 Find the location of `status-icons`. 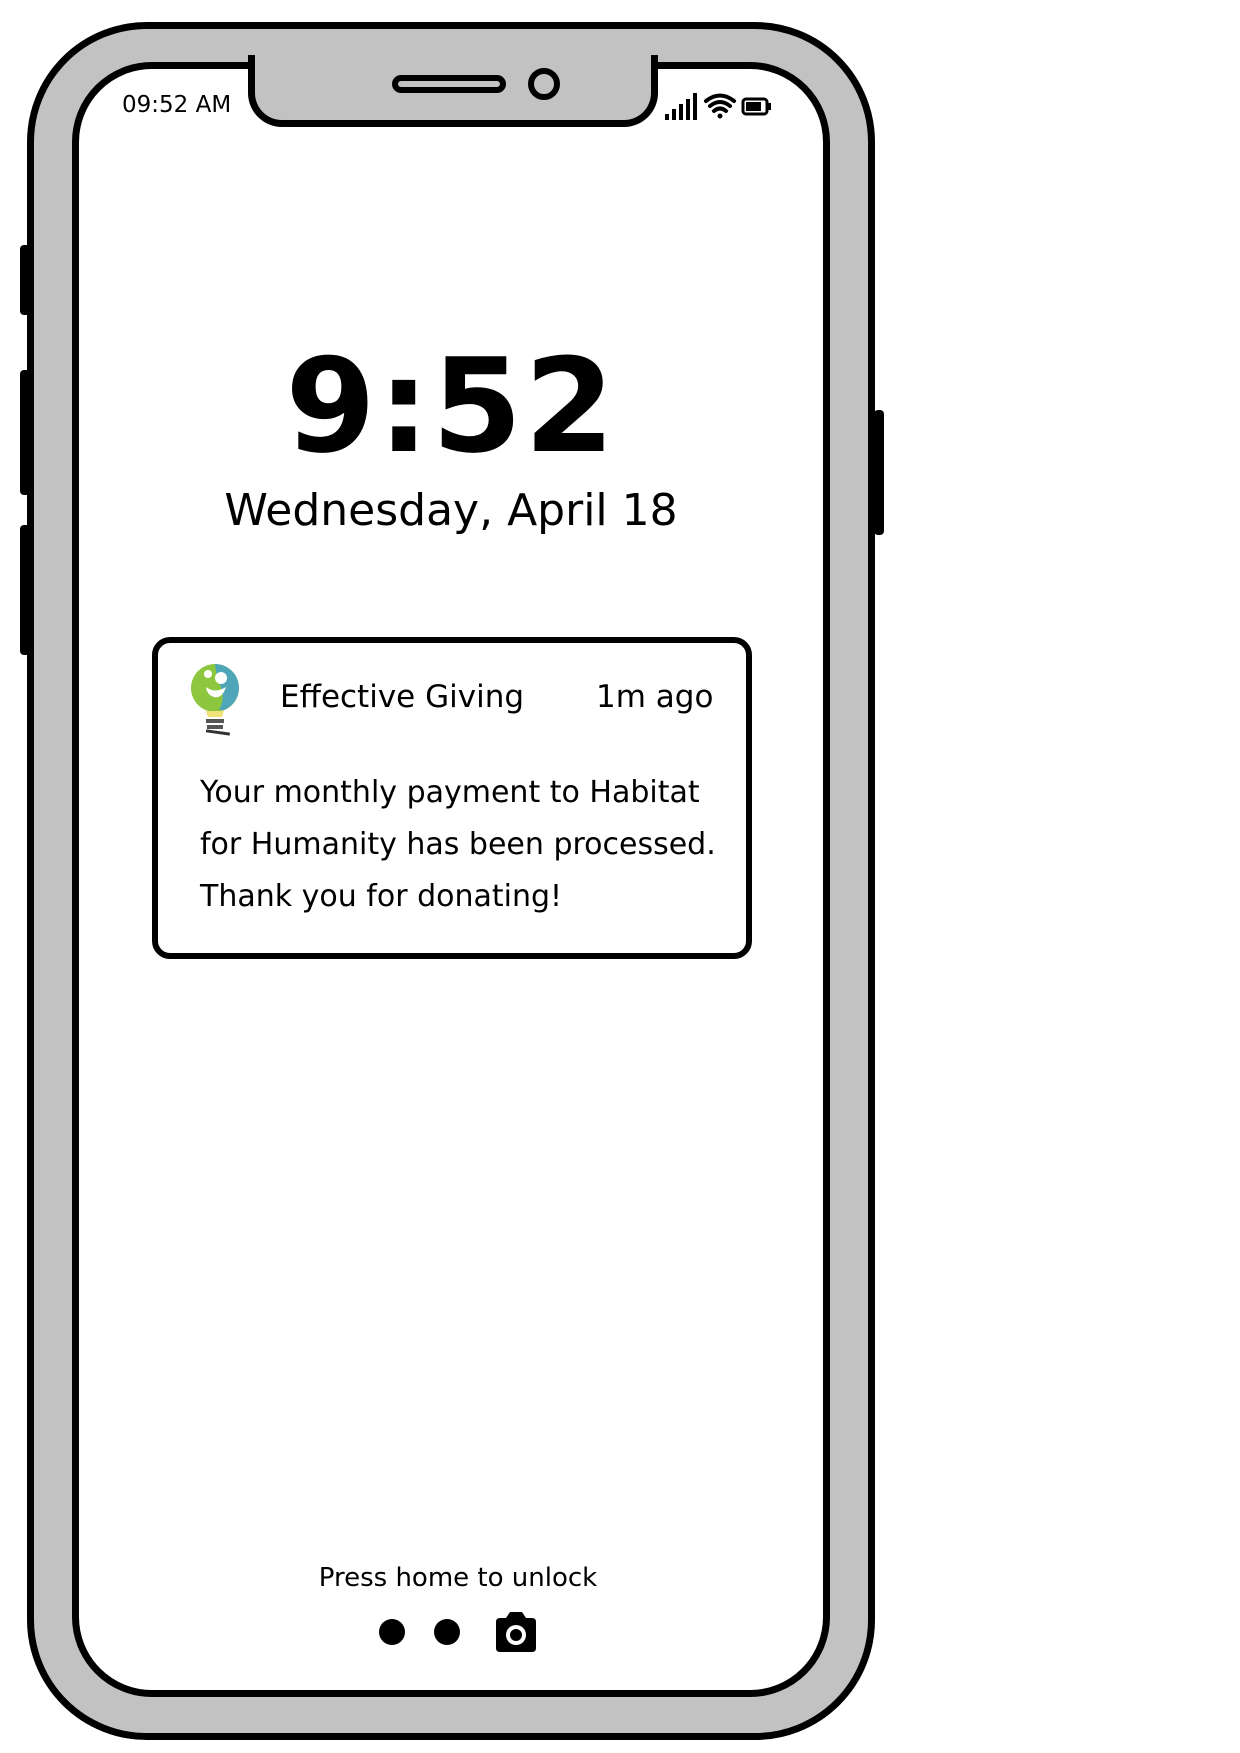

status-icons is located at coordinates (718, 106).